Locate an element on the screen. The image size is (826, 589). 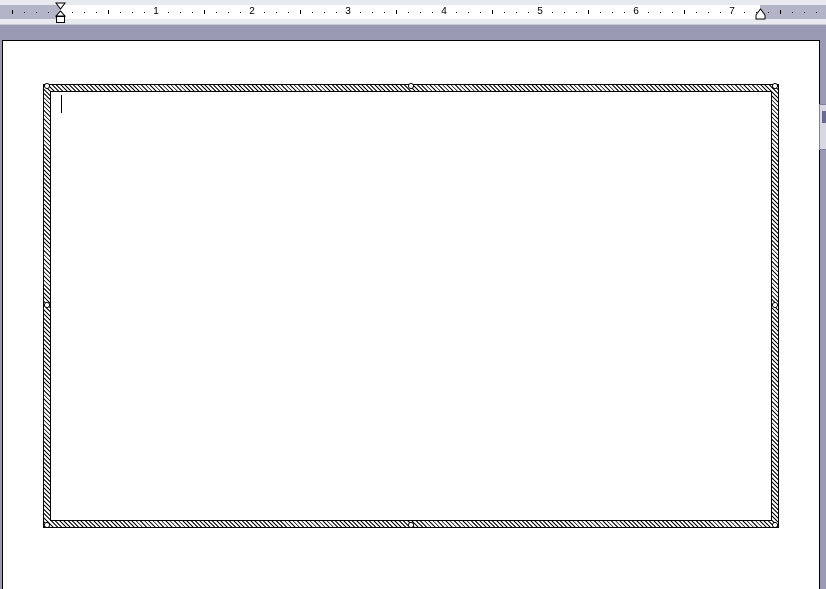
ruler-number-2: 2 is located at coordinates (252, 11).